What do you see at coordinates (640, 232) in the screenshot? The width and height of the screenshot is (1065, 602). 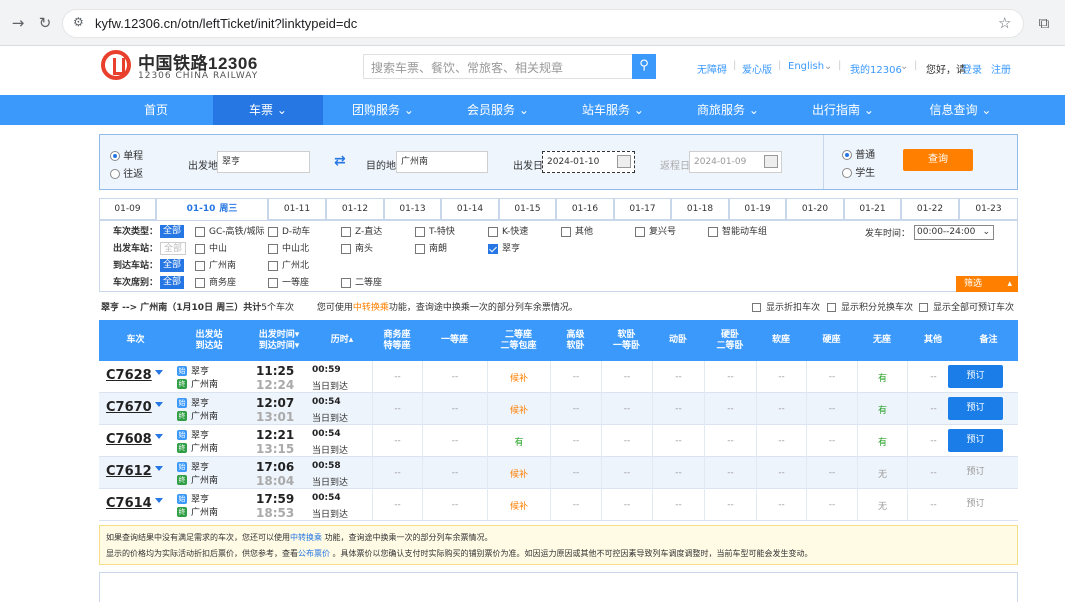 I see `checkbox-fuxing` at bounding box center [640, 232].